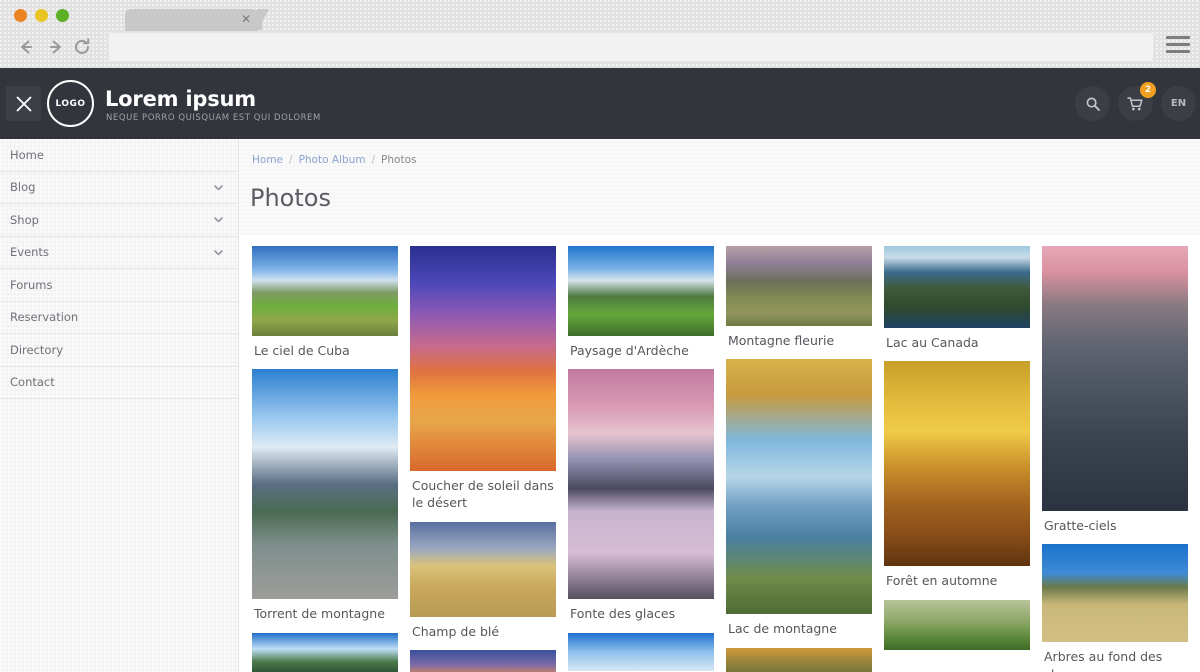  What do you see at coordinates (319, 614) in the screenshot?
I see `photo-caption: Torrent de montagne` at bounding box center [319, 614].